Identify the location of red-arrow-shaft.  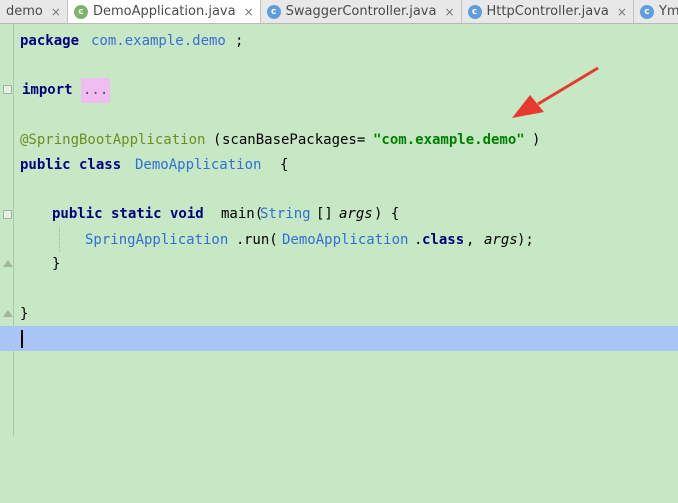
(568, 86).